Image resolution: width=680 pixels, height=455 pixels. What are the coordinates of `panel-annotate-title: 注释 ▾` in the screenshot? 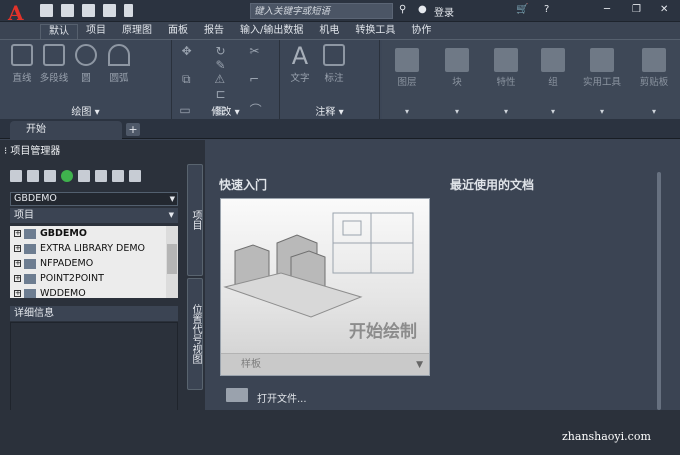 It's located at (329, 110).